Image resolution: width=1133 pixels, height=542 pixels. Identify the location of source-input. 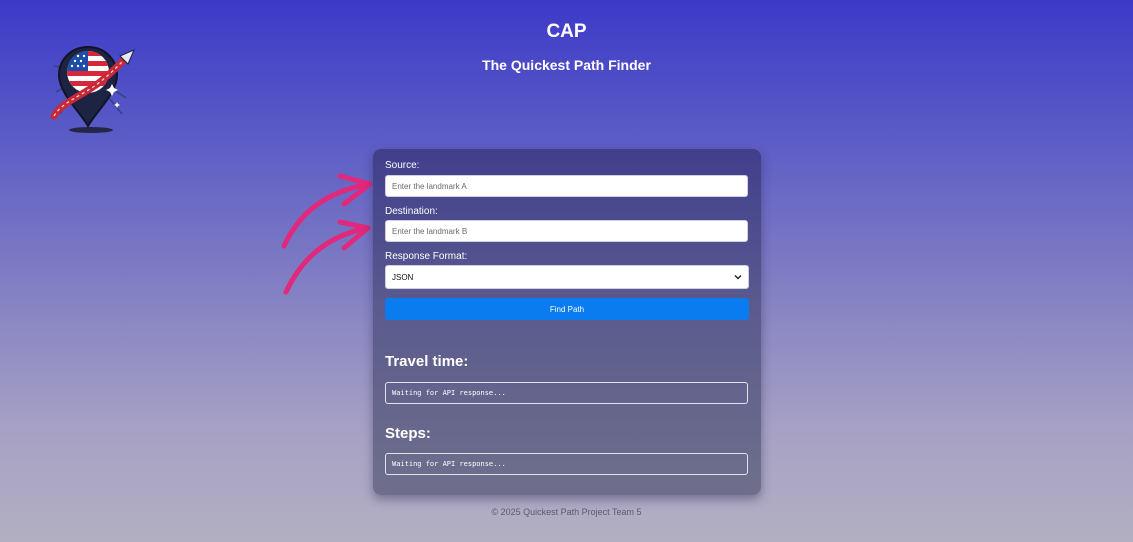
(566, 186).